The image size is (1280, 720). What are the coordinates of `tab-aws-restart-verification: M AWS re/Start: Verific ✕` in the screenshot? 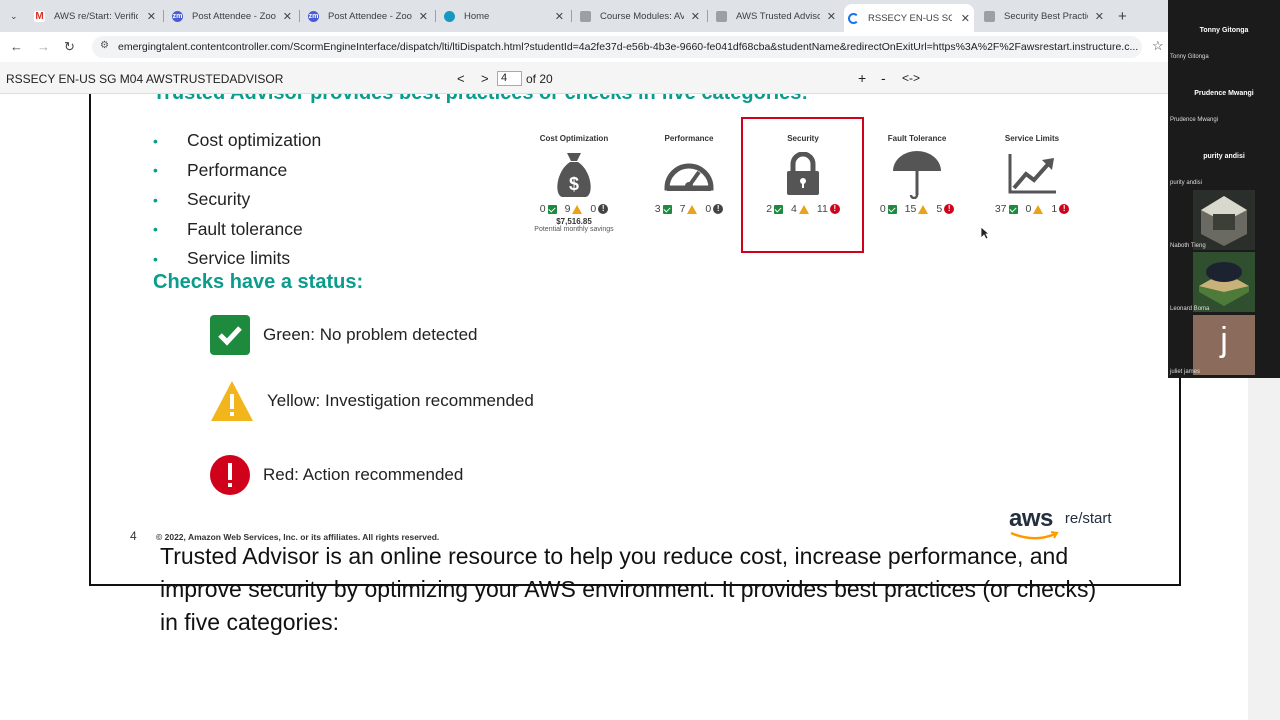 It's located at (95, 16).